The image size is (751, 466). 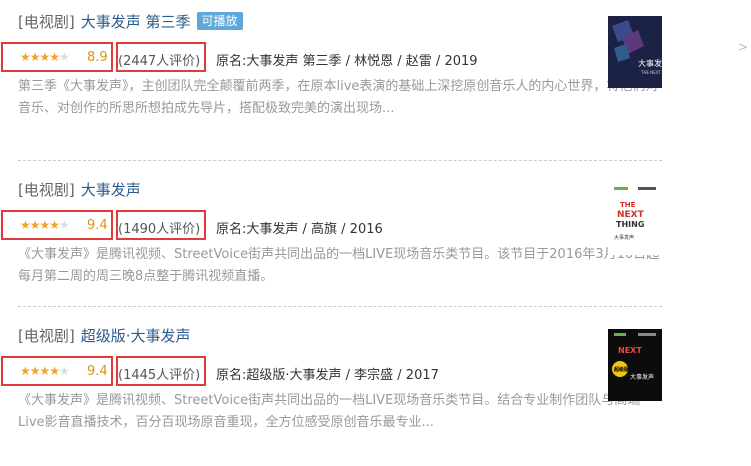 What do you see at coordinates (630, 224) in the screenshot?
I see `svg-text: THING` at bounding box center [630, 224].